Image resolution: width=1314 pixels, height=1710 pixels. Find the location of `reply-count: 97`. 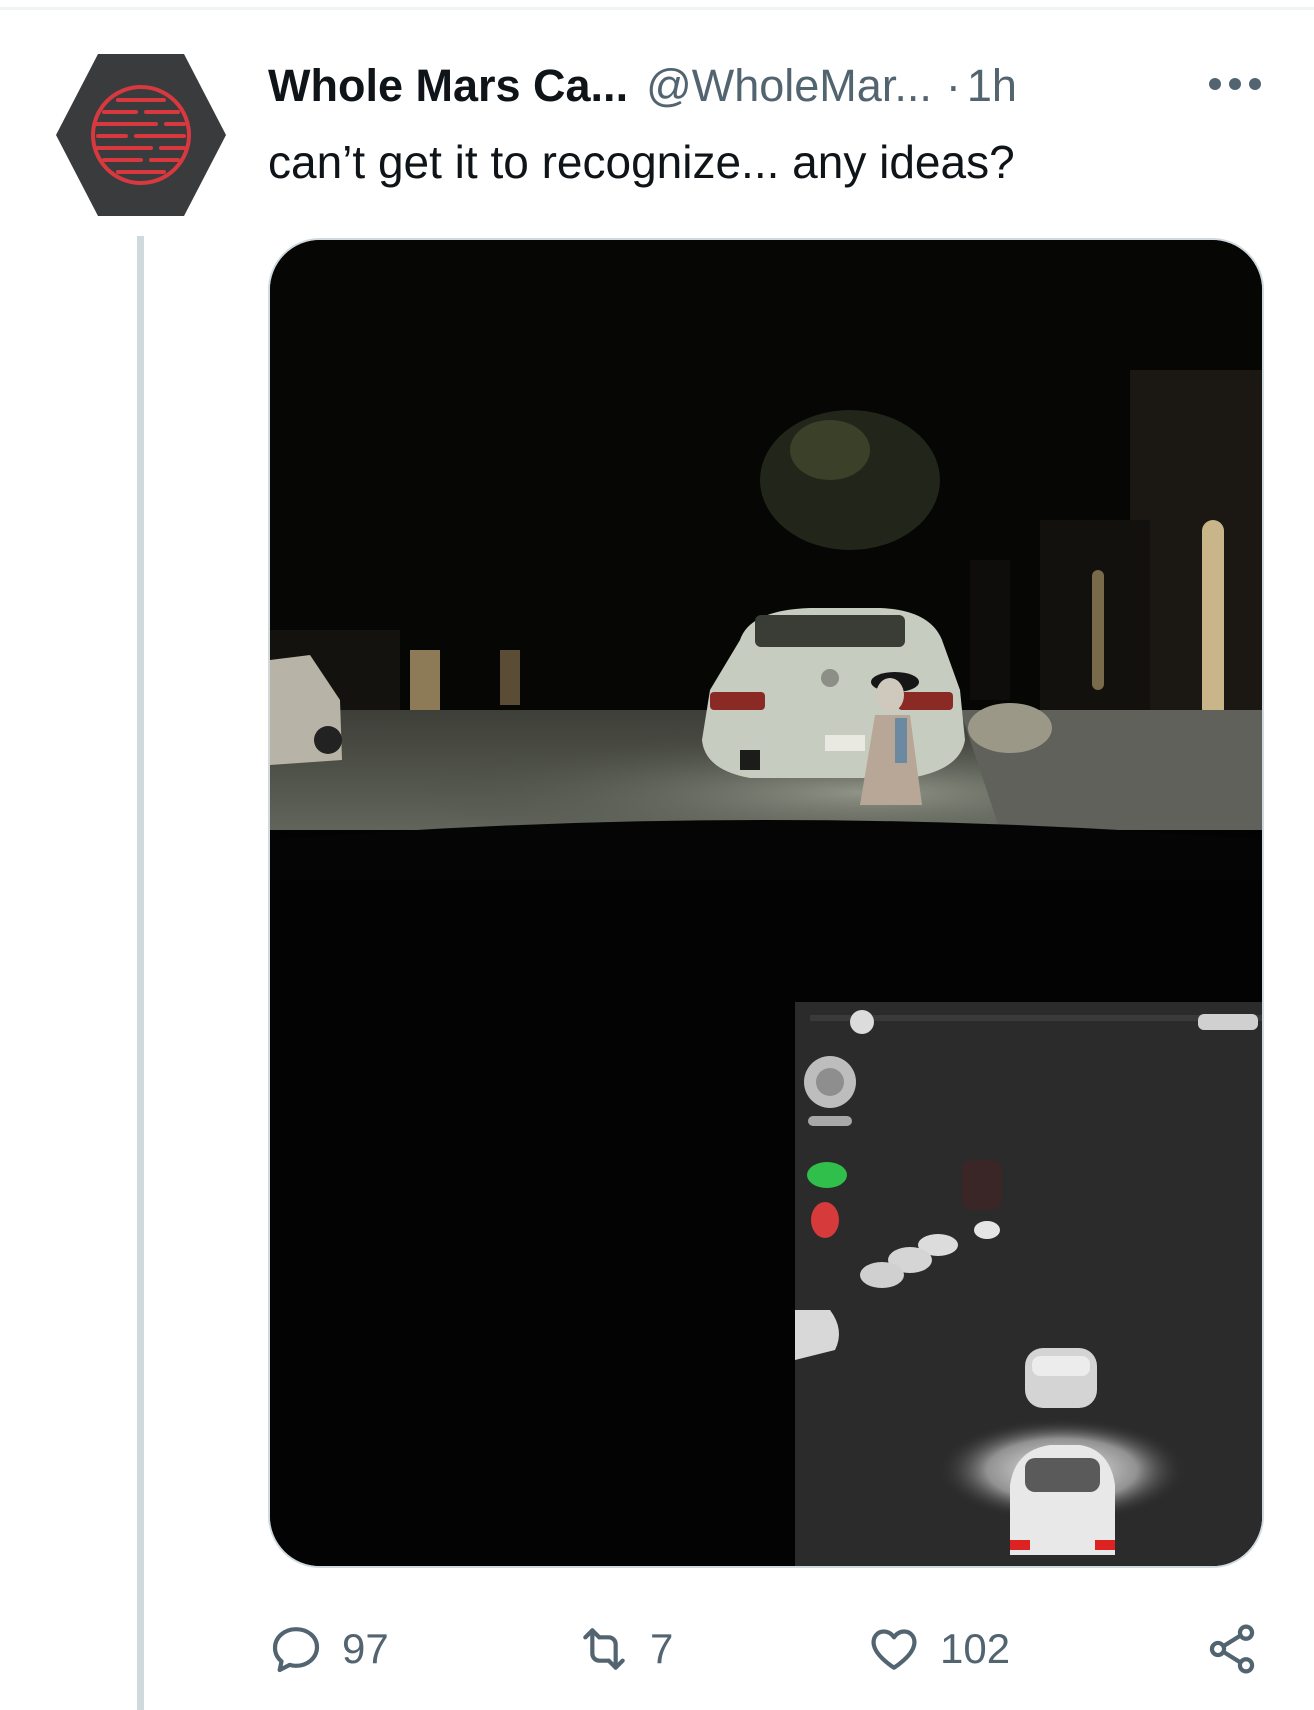

reply-count: 97 is located at coordinates (365, 1648).